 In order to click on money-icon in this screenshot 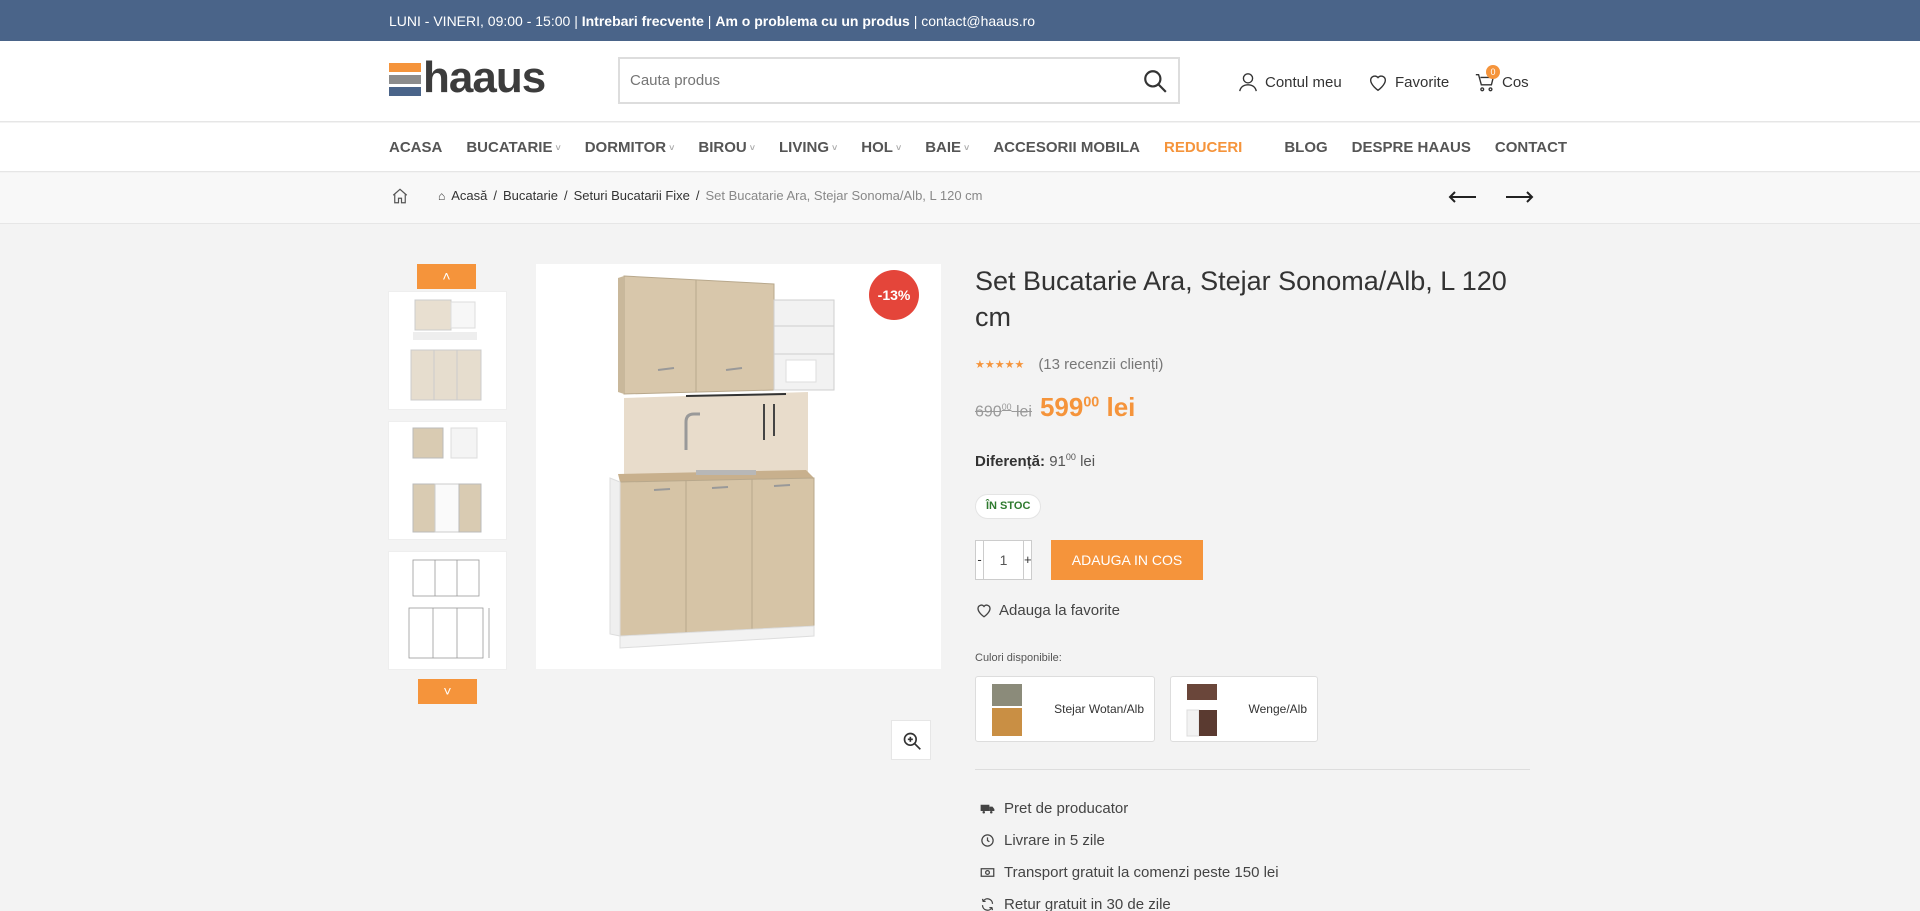, I will do `click(987, 872)`.